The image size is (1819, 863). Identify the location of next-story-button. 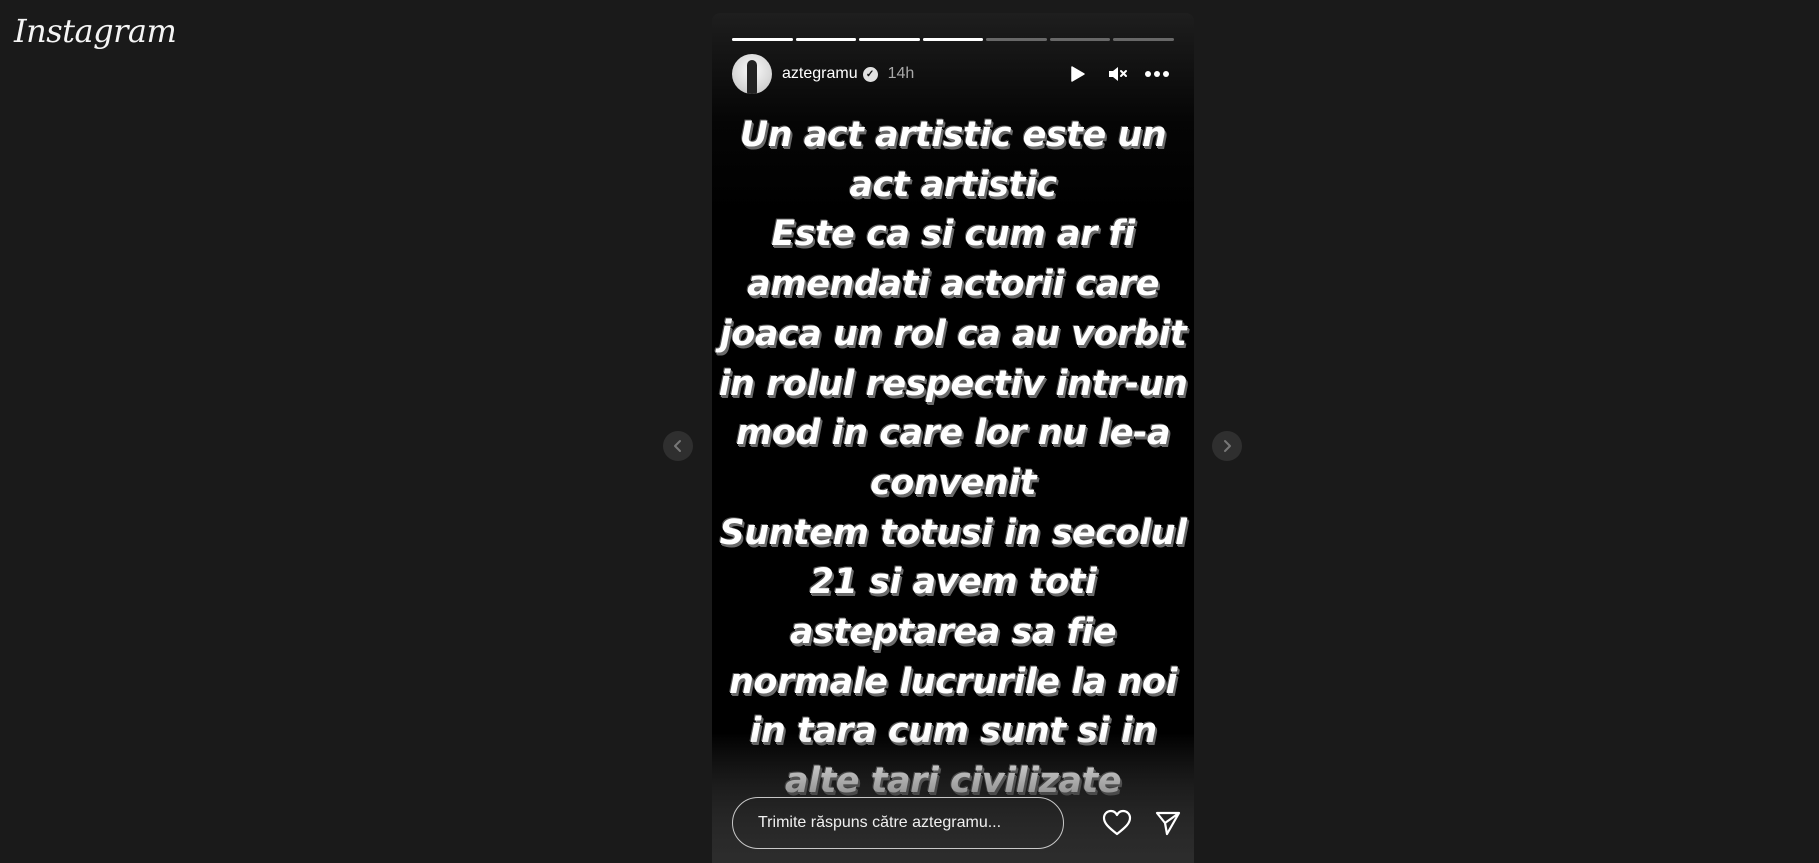
(1227, 446).